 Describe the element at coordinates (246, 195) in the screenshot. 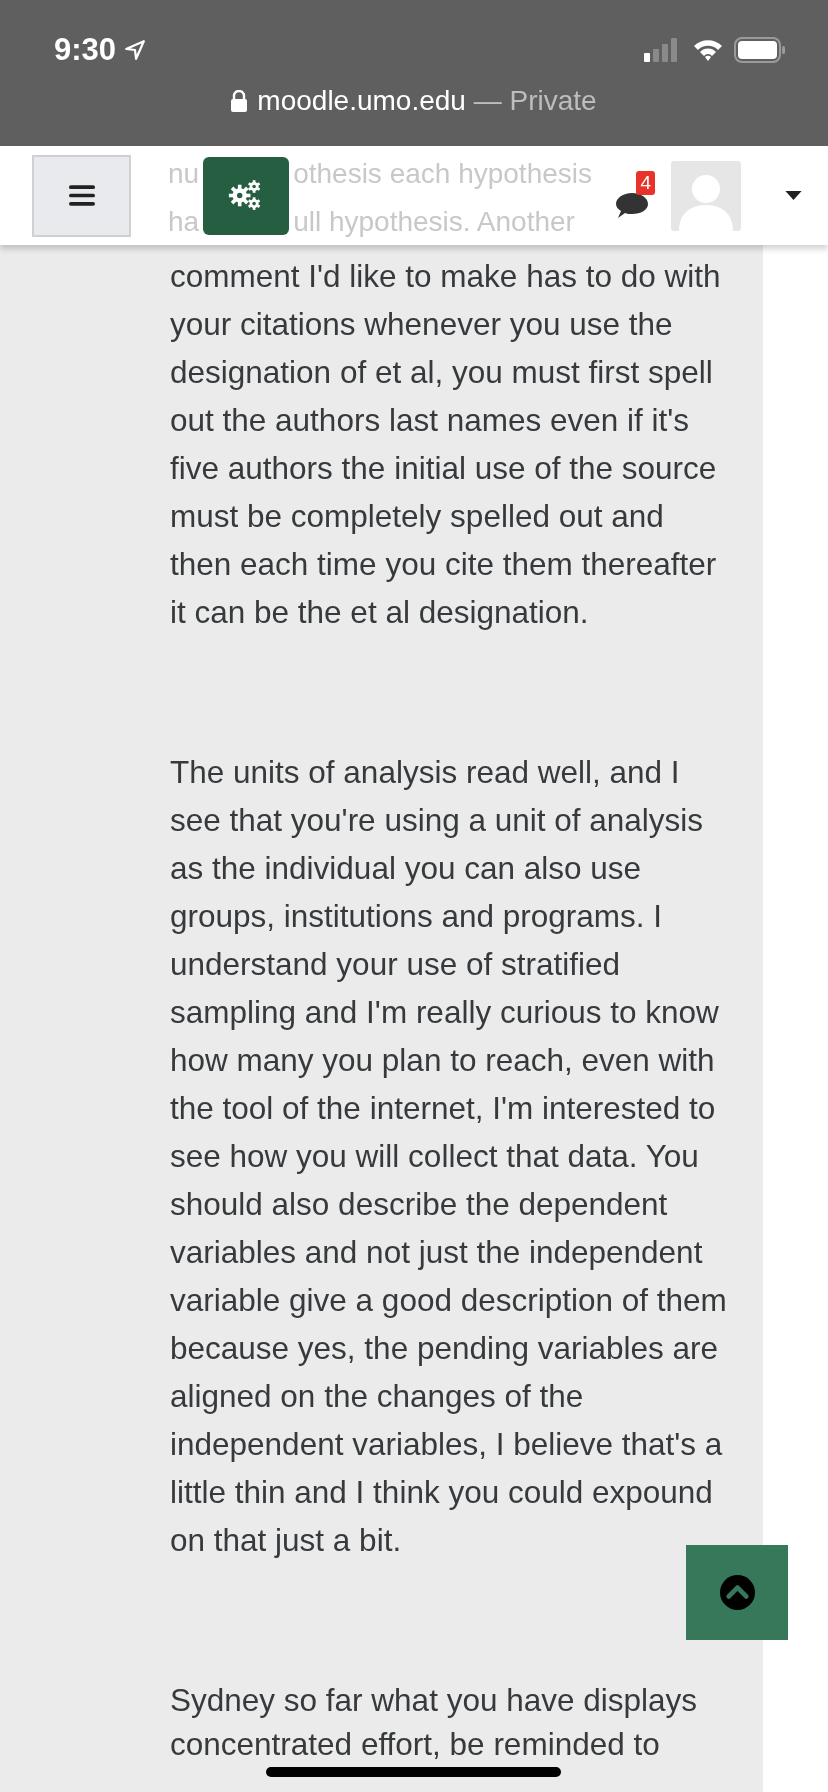

I see `settings-button` at that location.